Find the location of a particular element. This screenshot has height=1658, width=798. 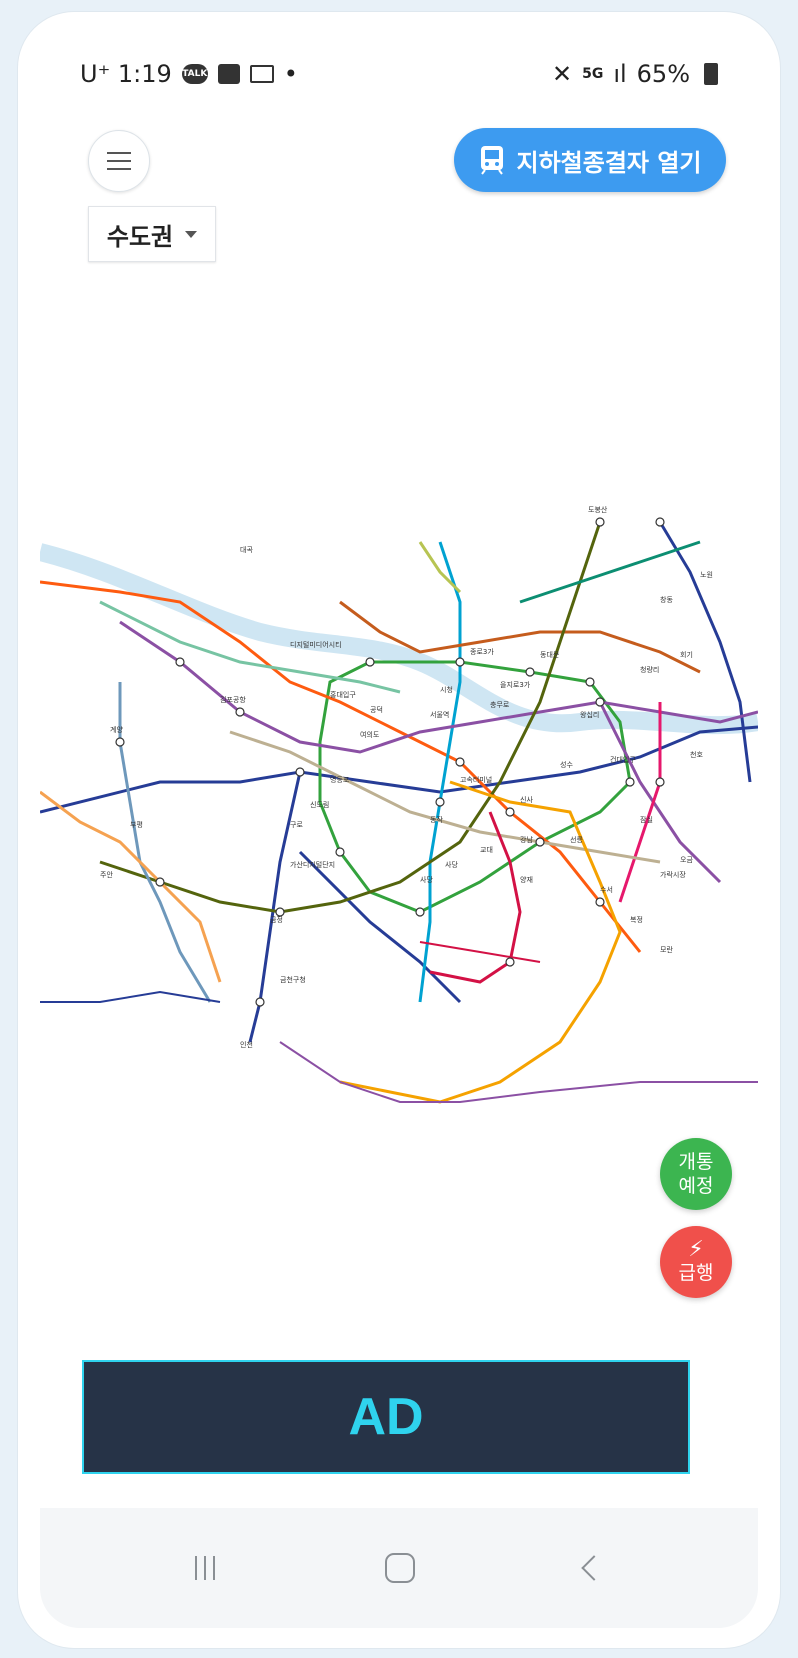

map-label: 공덕 is located at coordinates (376, 709).